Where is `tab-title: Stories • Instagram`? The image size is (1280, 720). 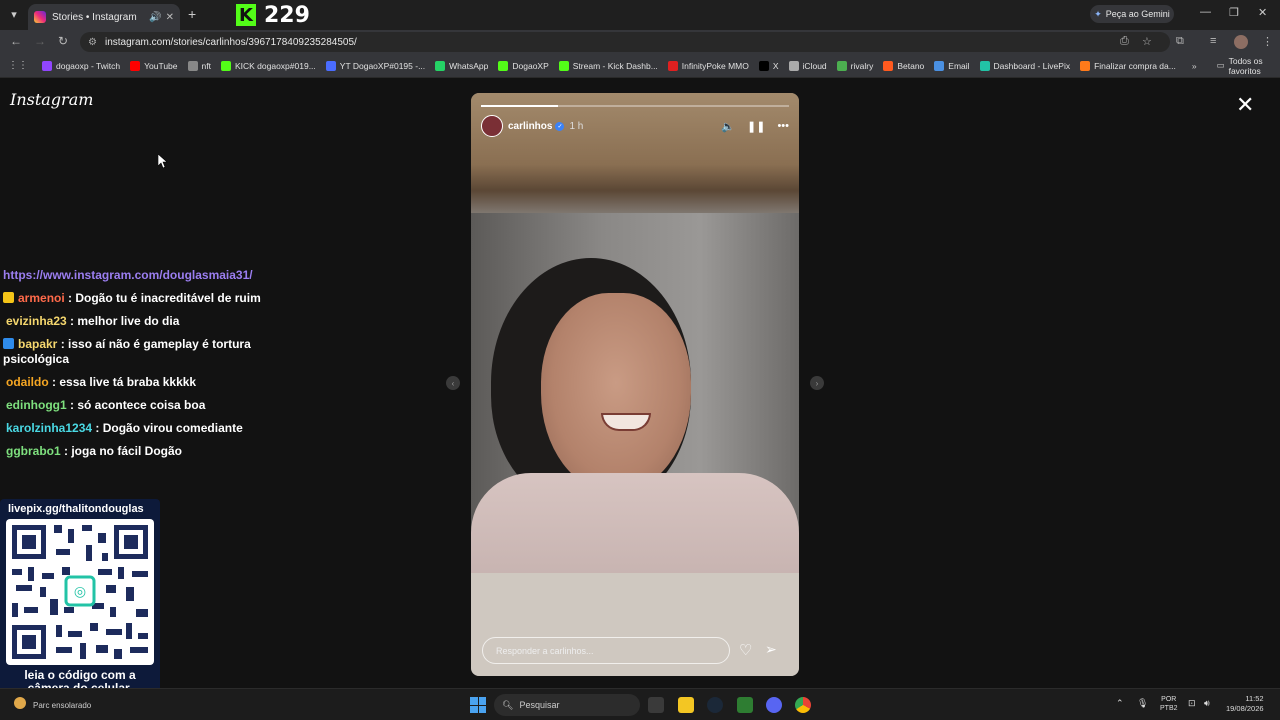 tab-title: Stories • Instagram is located at coordinates (94, 17).